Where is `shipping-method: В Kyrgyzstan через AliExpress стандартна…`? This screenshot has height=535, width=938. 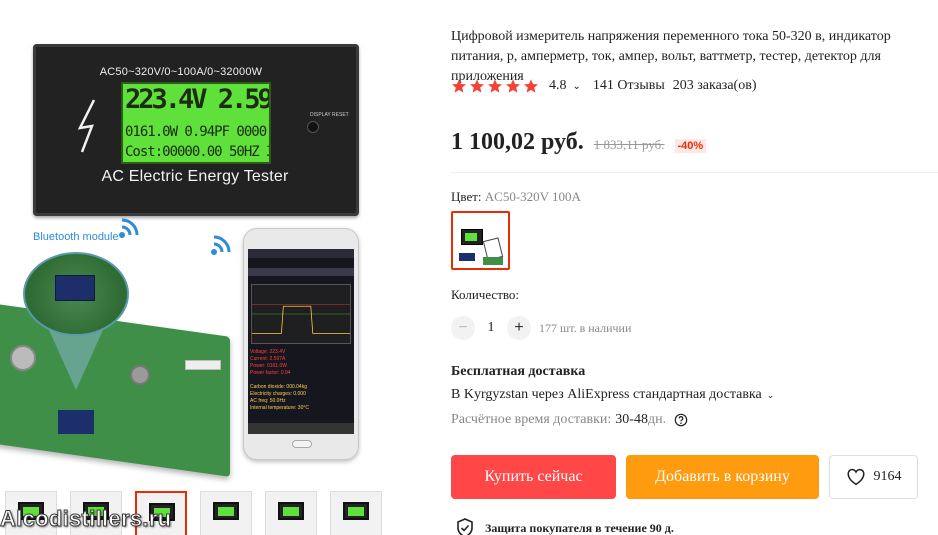
shipping-method: В Kyrgyzstan через AliExpress стандартна… is located at coordinates (612, 395).